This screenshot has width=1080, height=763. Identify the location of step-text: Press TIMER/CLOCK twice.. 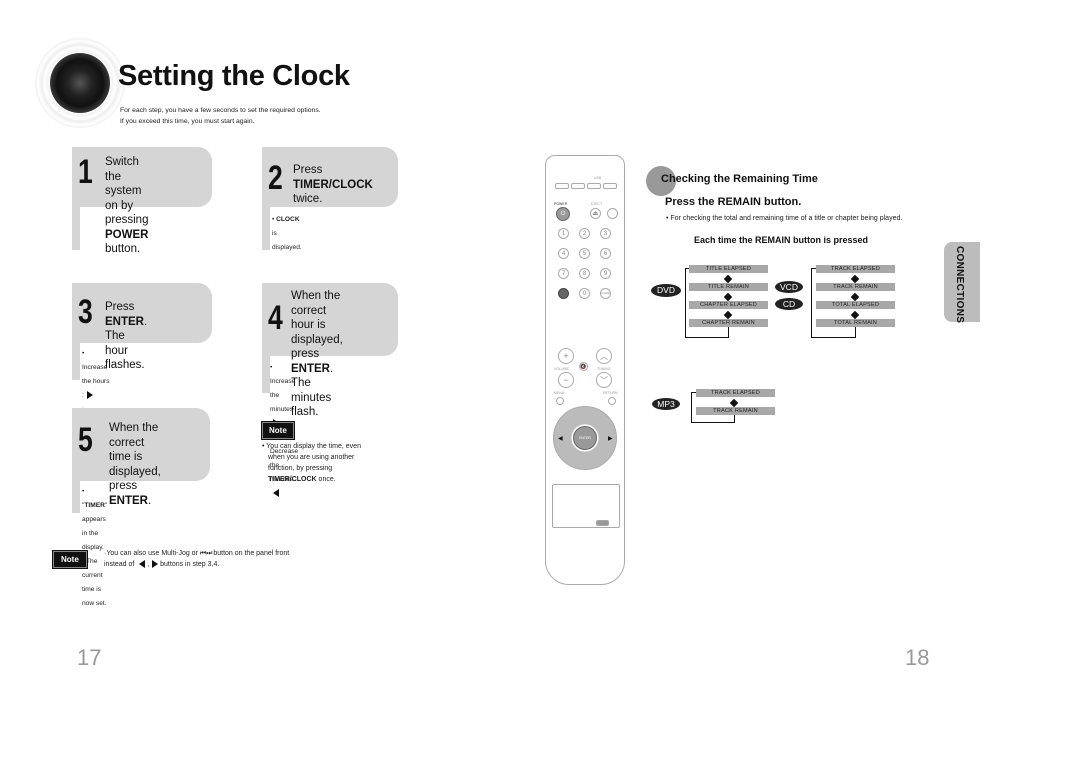
(333, 184).